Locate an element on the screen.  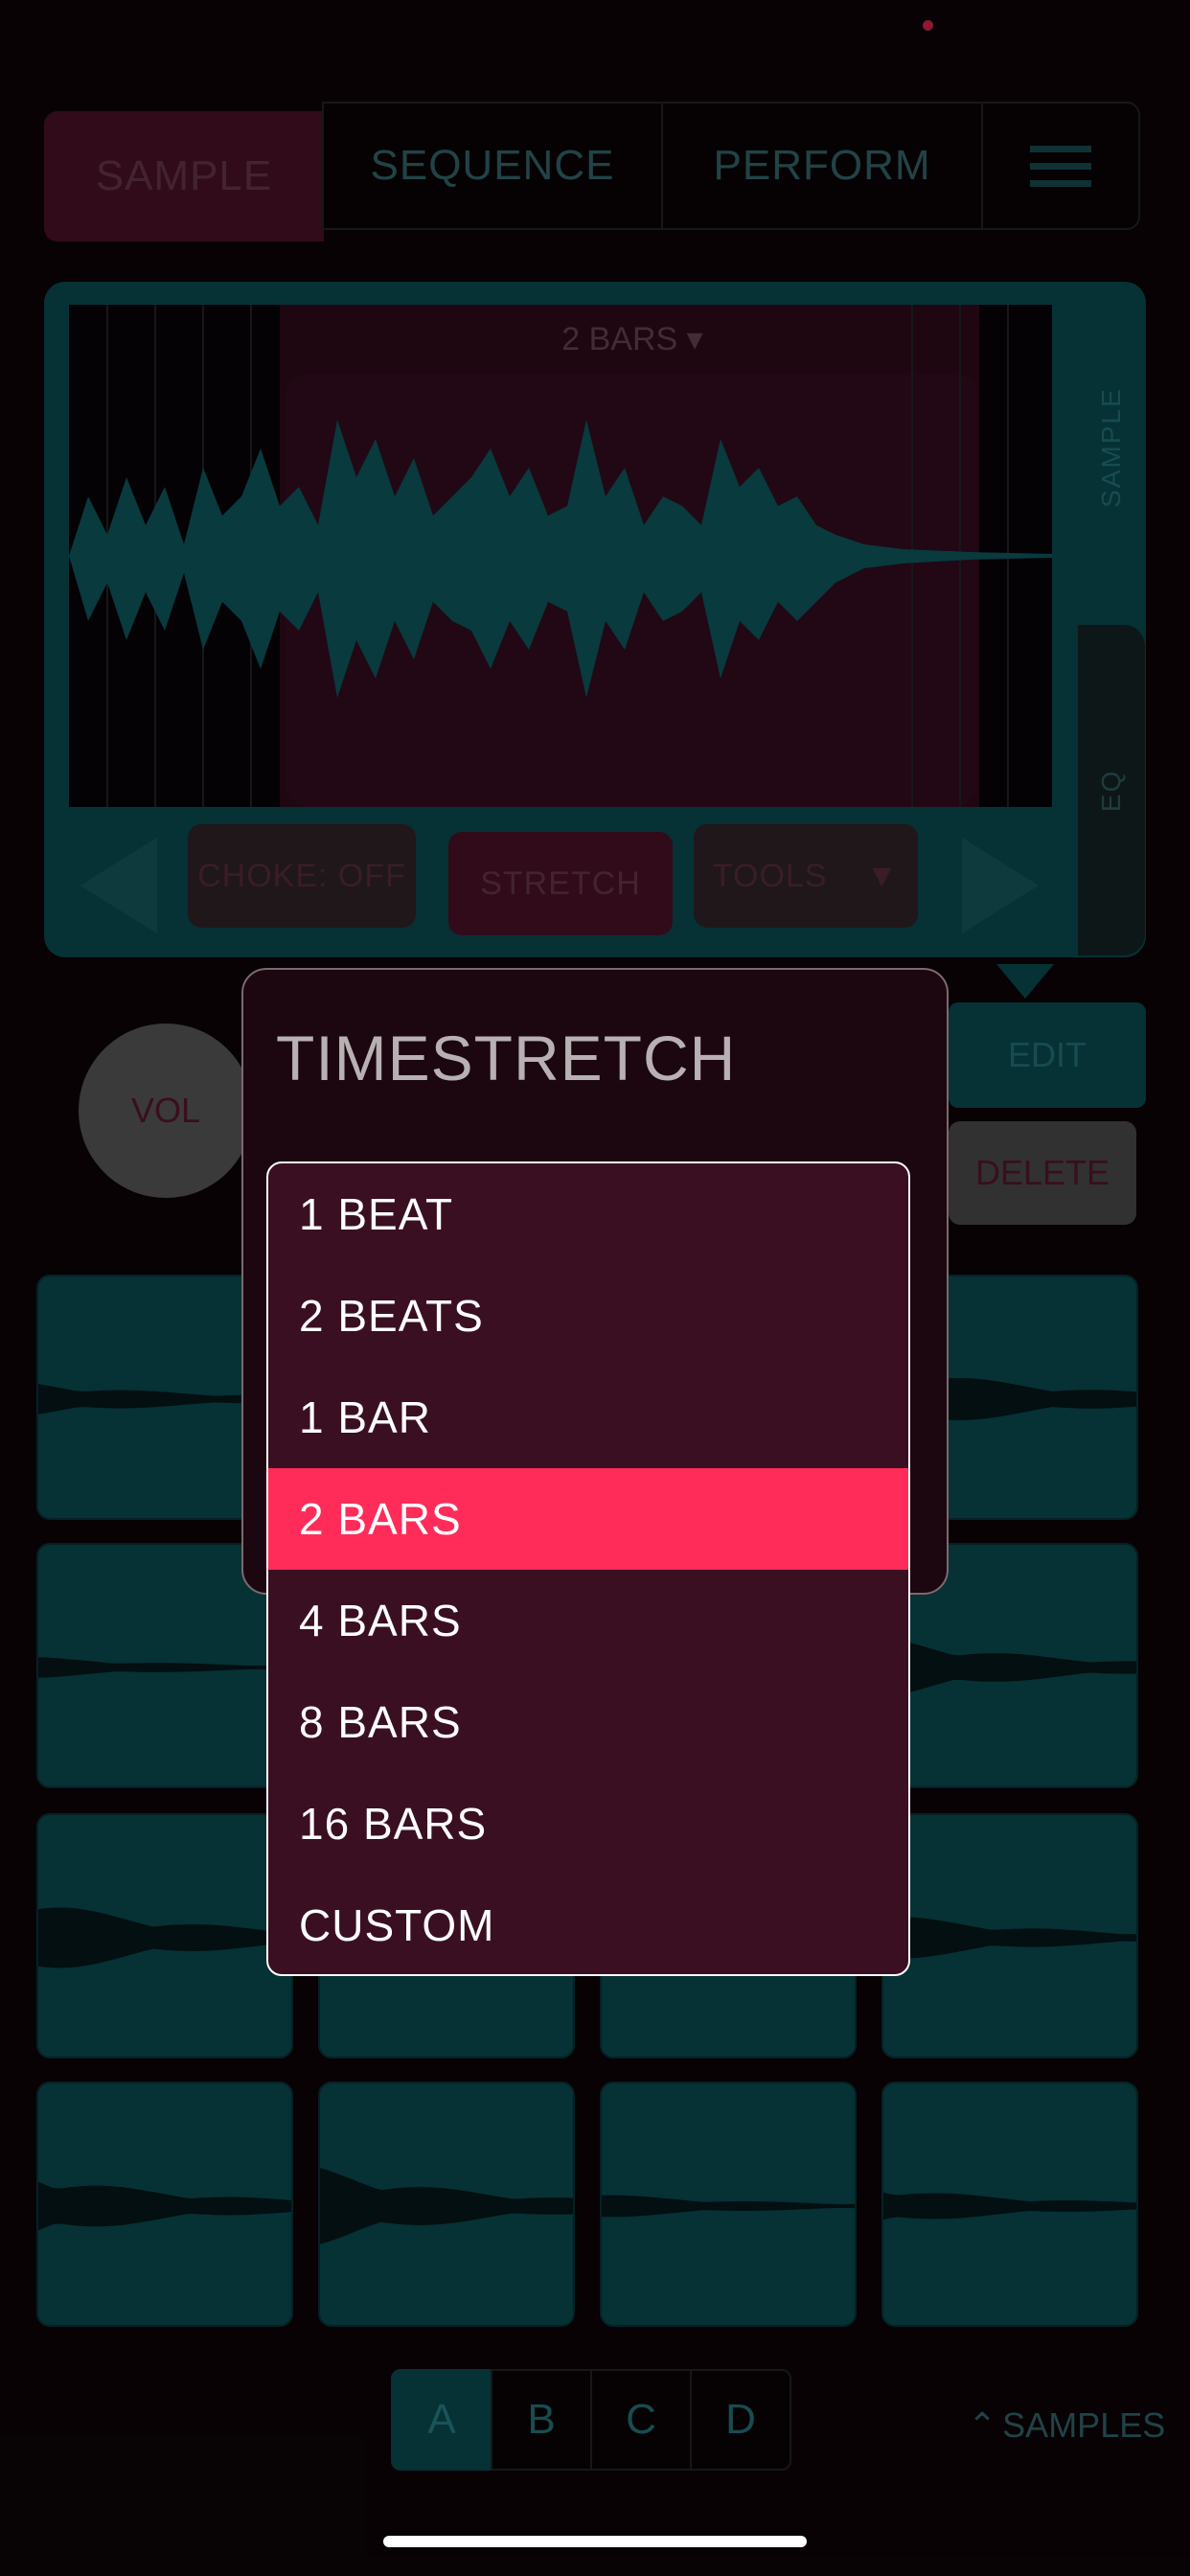
option-8-bars: 8 BARS is located at coordinates (588, 1722).